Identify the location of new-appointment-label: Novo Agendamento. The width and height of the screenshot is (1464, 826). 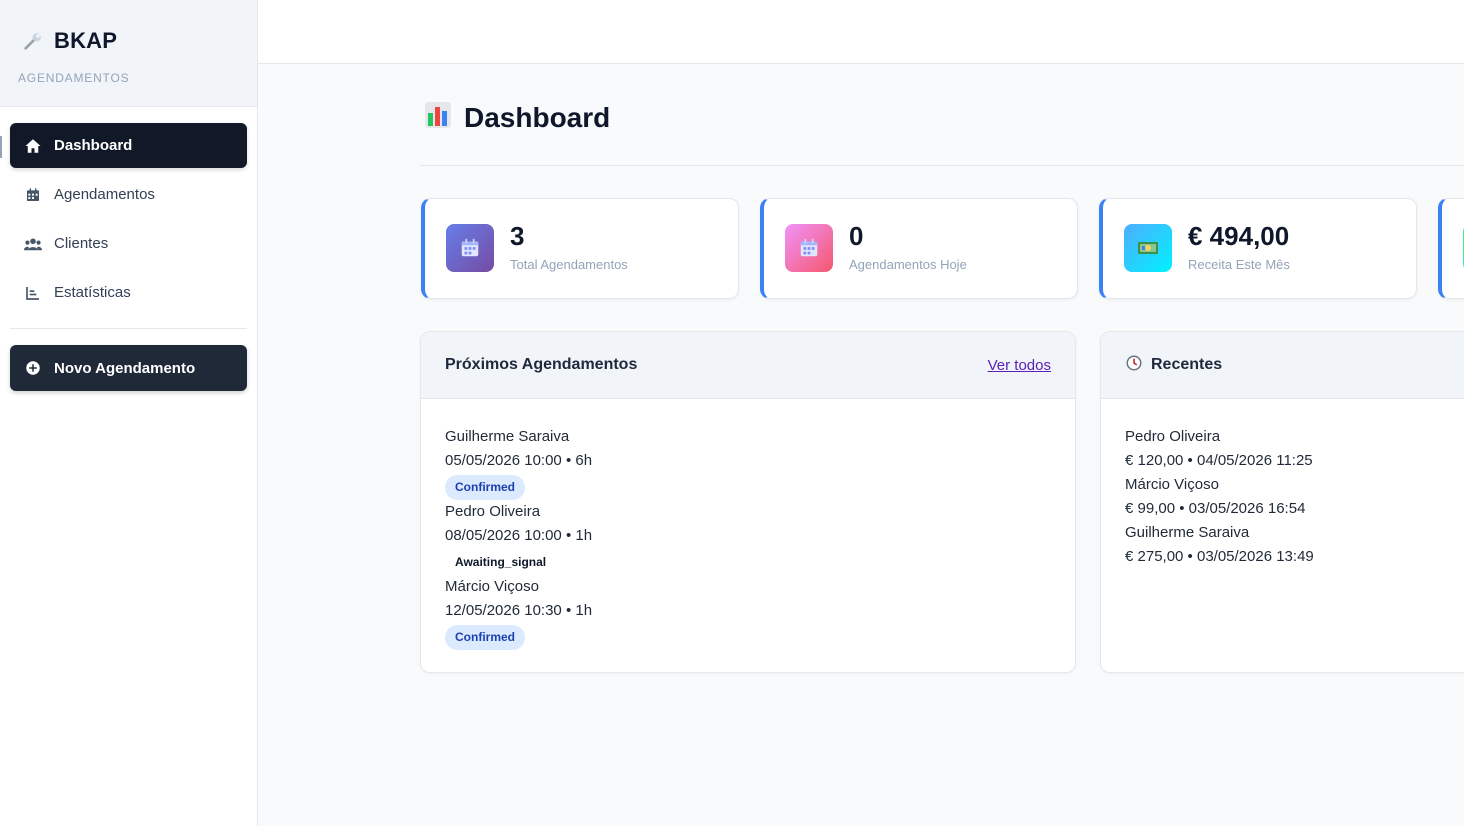
(125, 368).